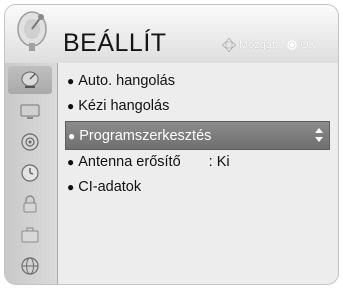 This screenshot has height=289, width=343. I want to click on menu-item-manual-tuning: ● Kézi hangolás, so click(195, 106).